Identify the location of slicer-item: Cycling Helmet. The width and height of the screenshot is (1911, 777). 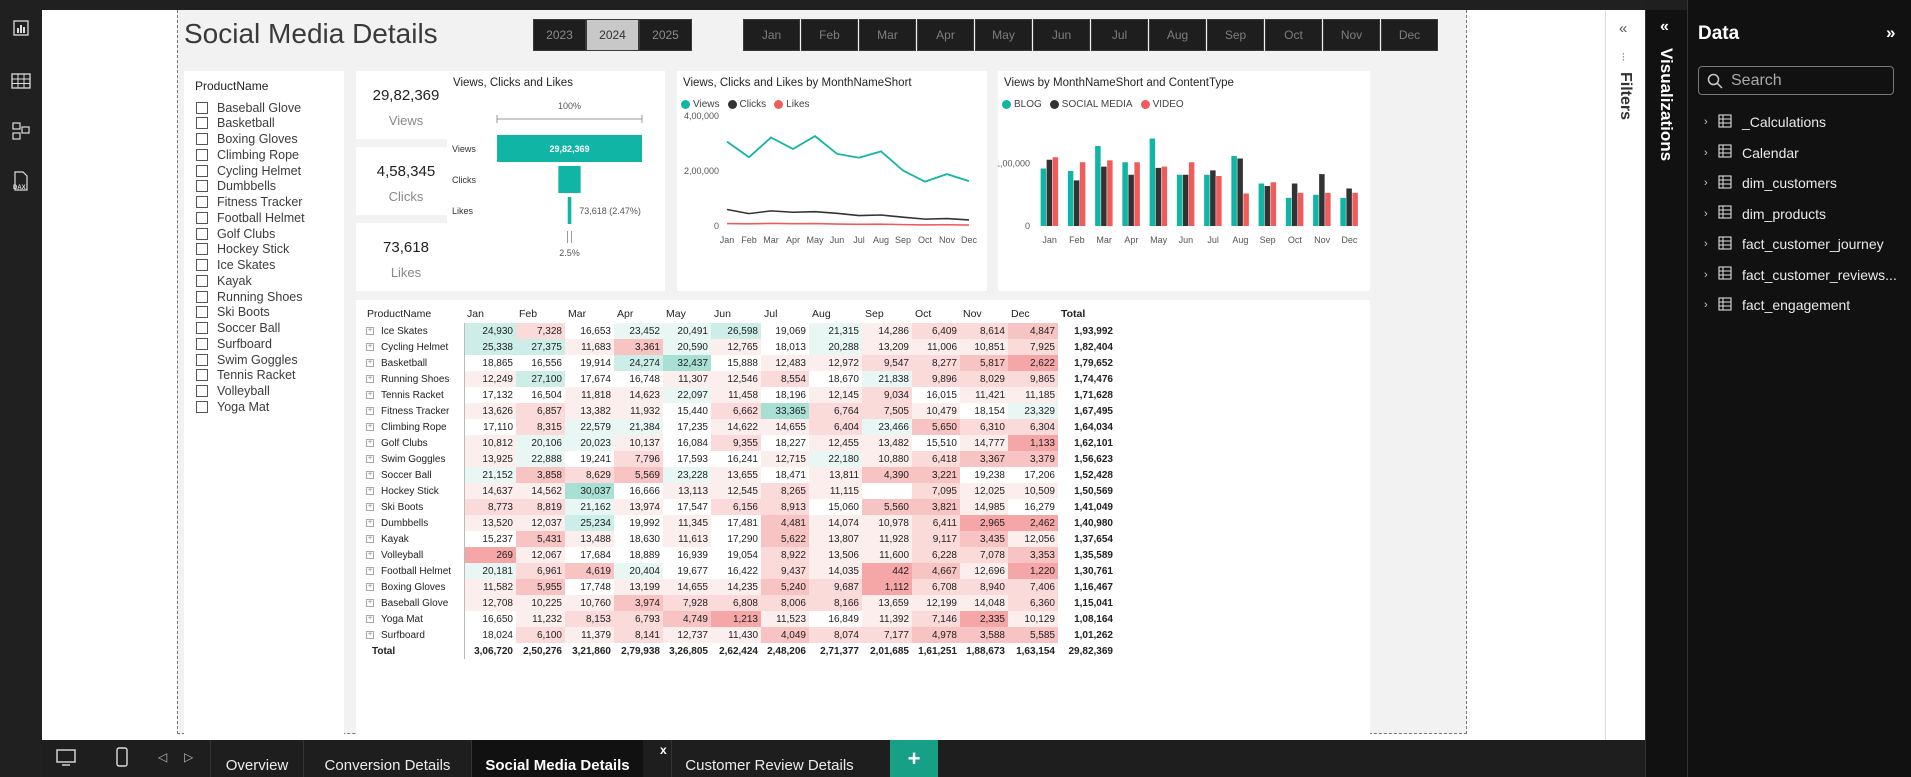
(248, 170).